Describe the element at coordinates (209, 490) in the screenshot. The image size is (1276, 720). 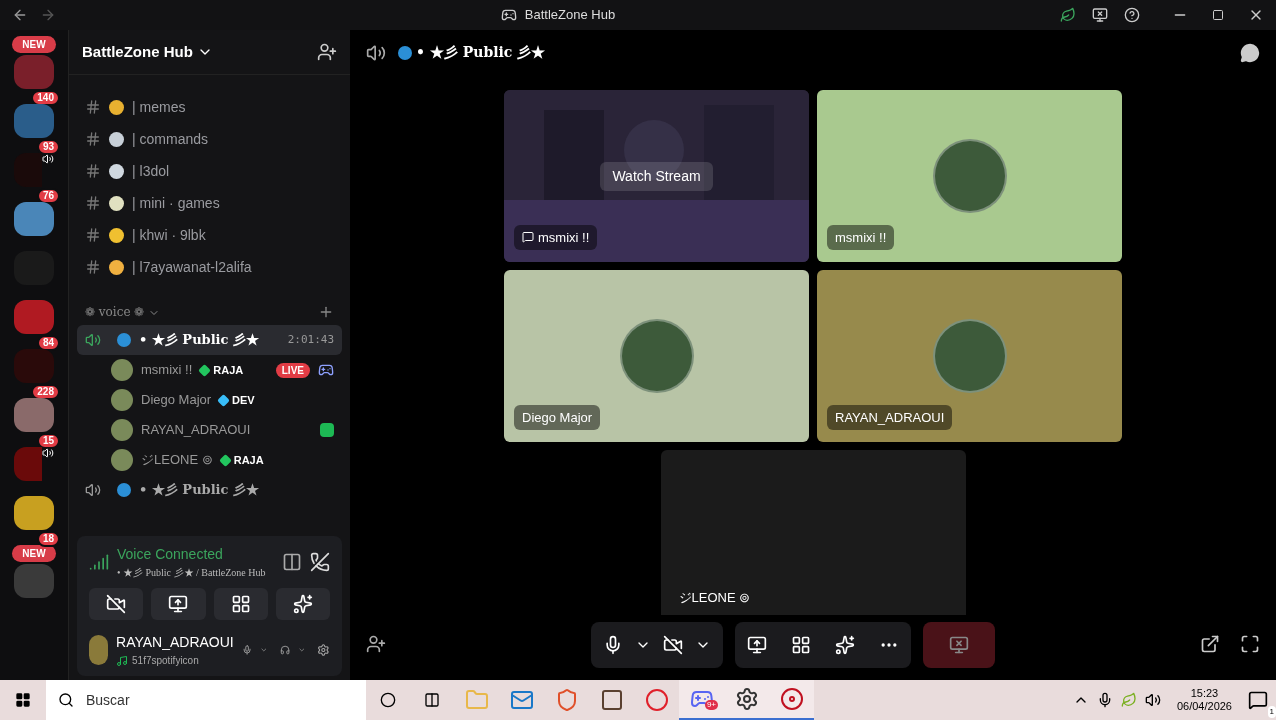
I see `voice-channel: • ★彡 Public 彡★` at that location.